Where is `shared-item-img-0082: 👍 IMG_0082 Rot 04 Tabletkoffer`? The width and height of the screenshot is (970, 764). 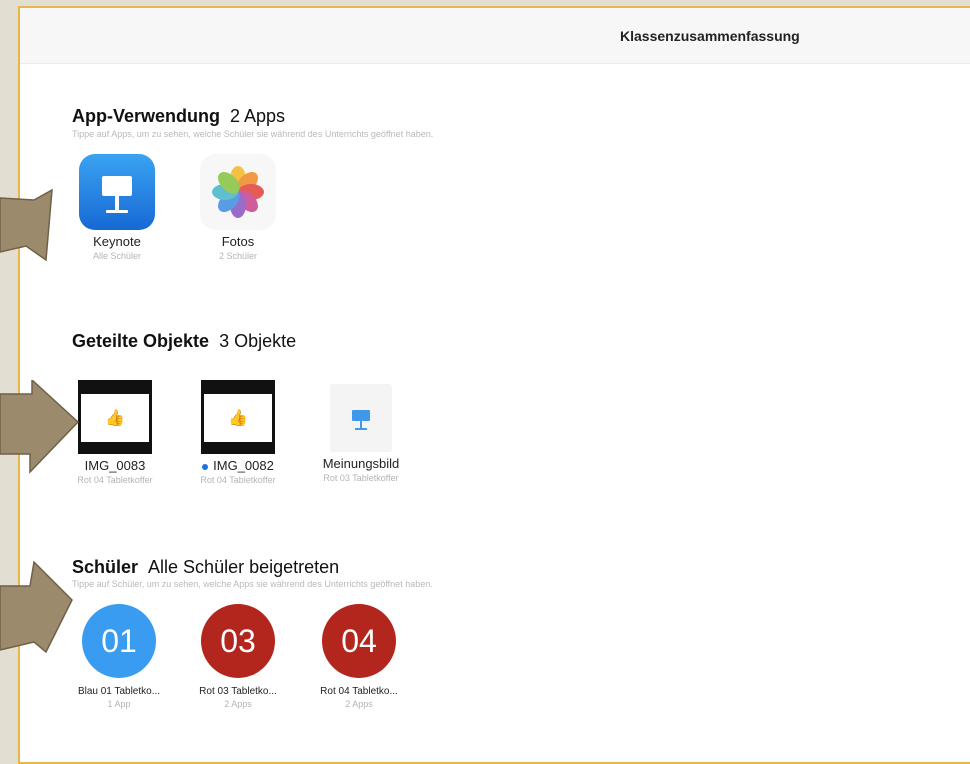
shared-item-img-0082: 👍 IMG_0082 Rot 04 Tabletkoffer is located at coordinates (238, 432).